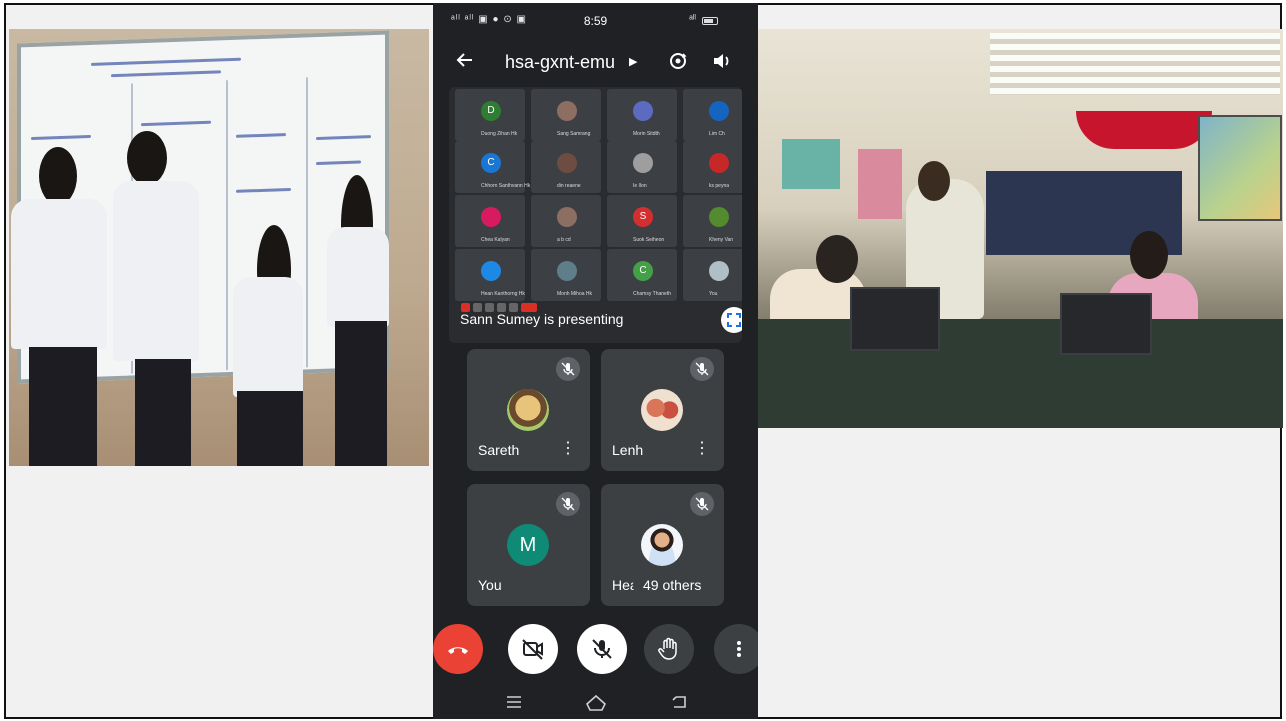 The image size is (1286, 721). Describe the element at coordinates (506, 186) in the screenshot. I see `thumbnail-name: Chhorn Santhvann Hk` at that location.